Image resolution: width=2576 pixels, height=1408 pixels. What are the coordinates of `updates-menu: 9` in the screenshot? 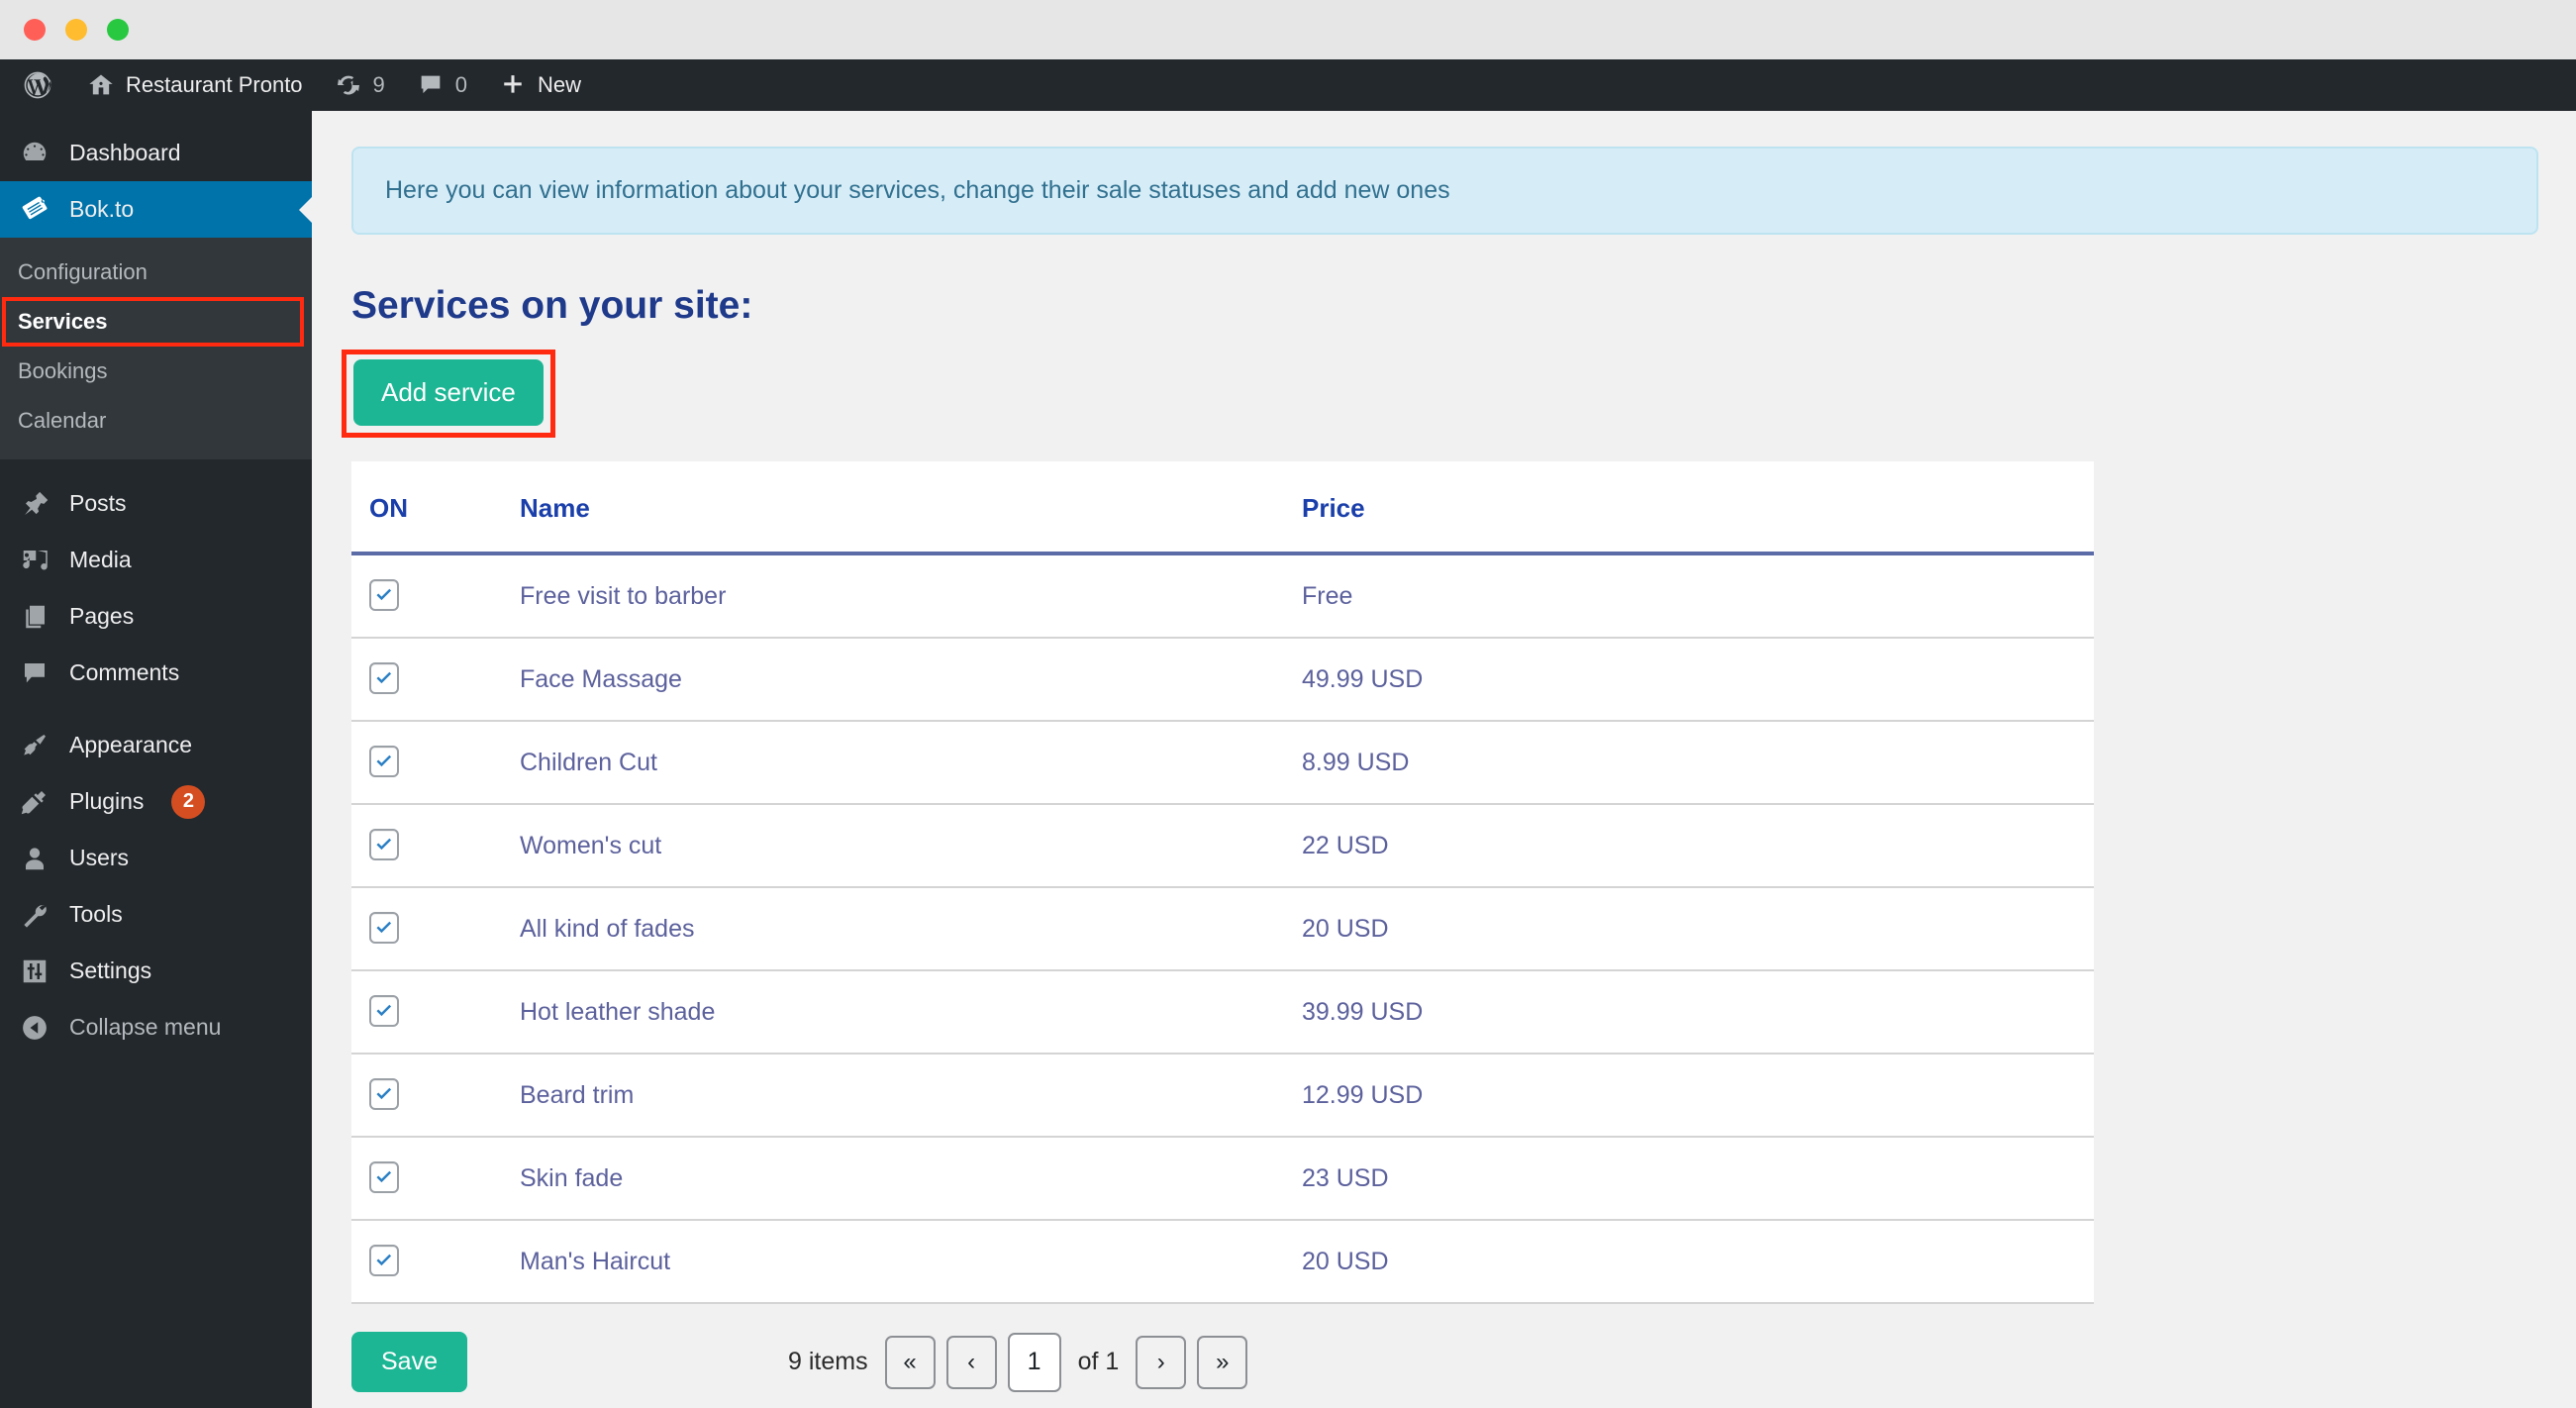 It's located at (360, 85).